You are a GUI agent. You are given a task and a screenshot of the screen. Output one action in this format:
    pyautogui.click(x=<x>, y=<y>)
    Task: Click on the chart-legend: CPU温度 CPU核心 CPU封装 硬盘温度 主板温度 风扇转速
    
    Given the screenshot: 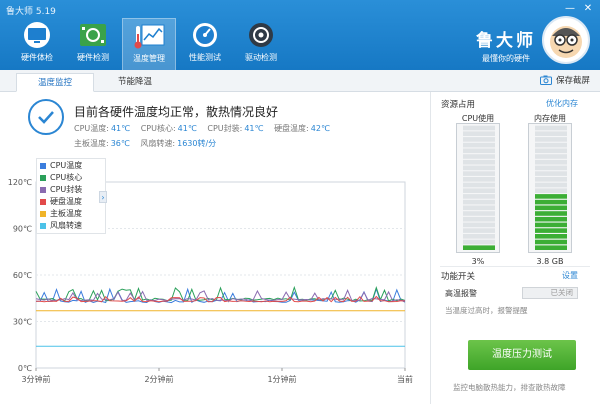 What is the action you would take?
    pyautogui.click(x=71, y=196)
    